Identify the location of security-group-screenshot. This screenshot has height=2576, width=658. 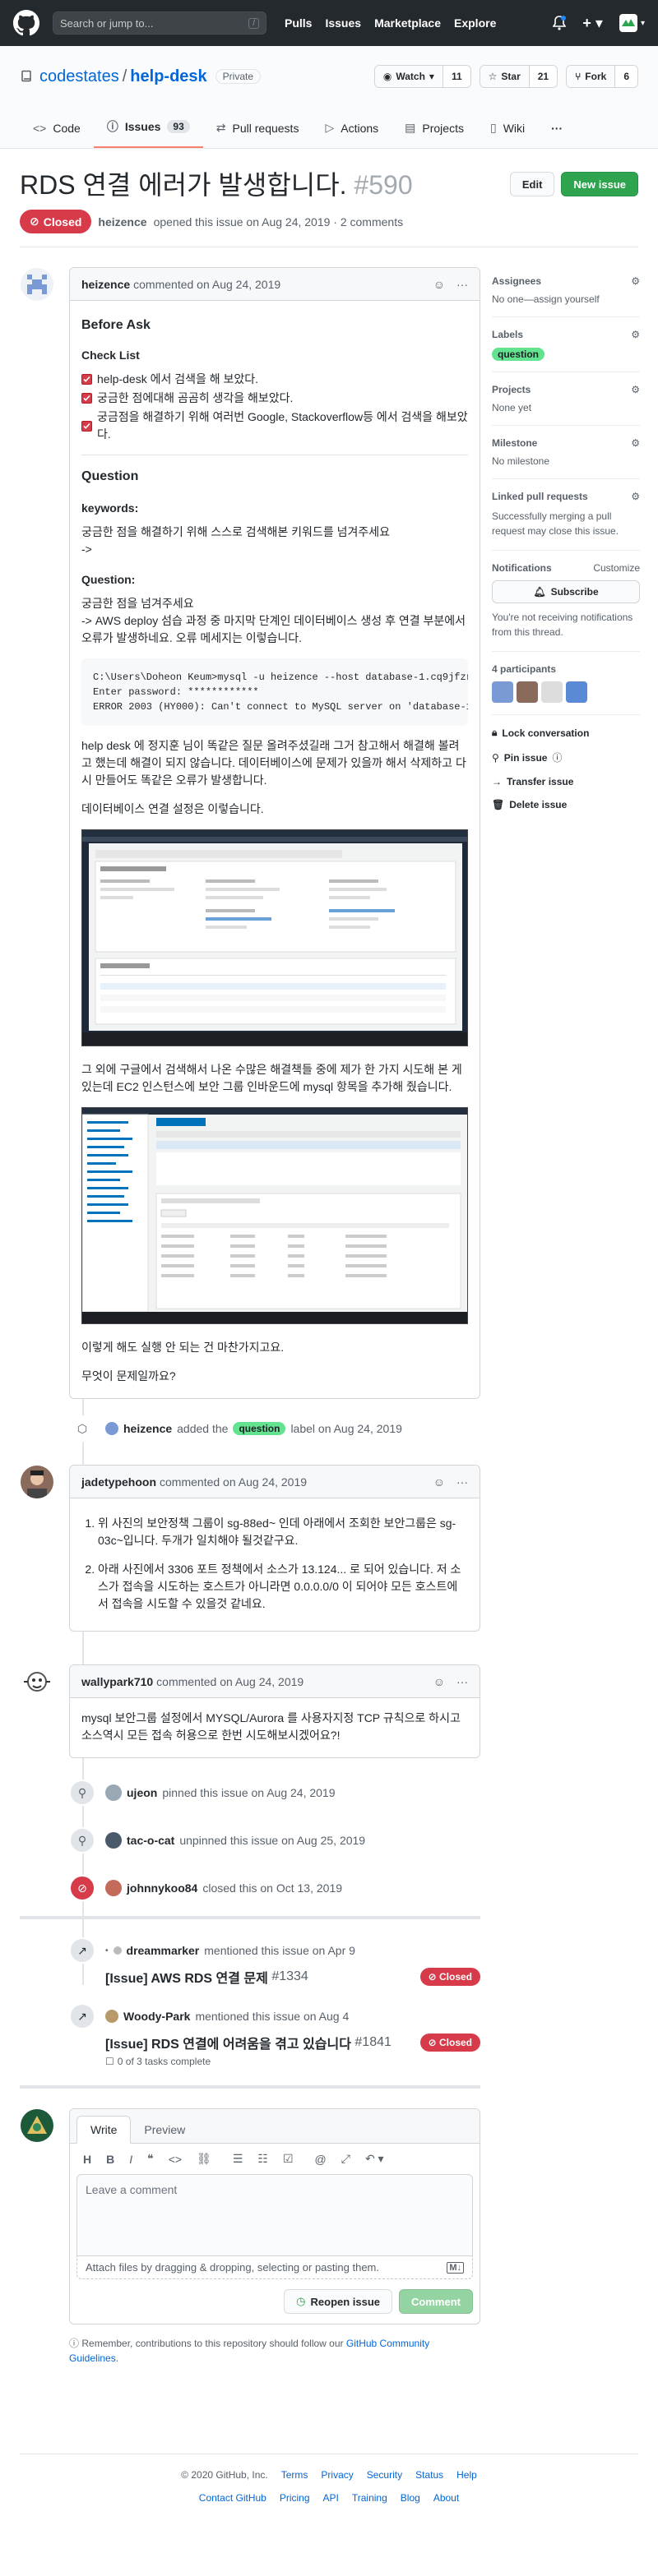
(274, 1216).